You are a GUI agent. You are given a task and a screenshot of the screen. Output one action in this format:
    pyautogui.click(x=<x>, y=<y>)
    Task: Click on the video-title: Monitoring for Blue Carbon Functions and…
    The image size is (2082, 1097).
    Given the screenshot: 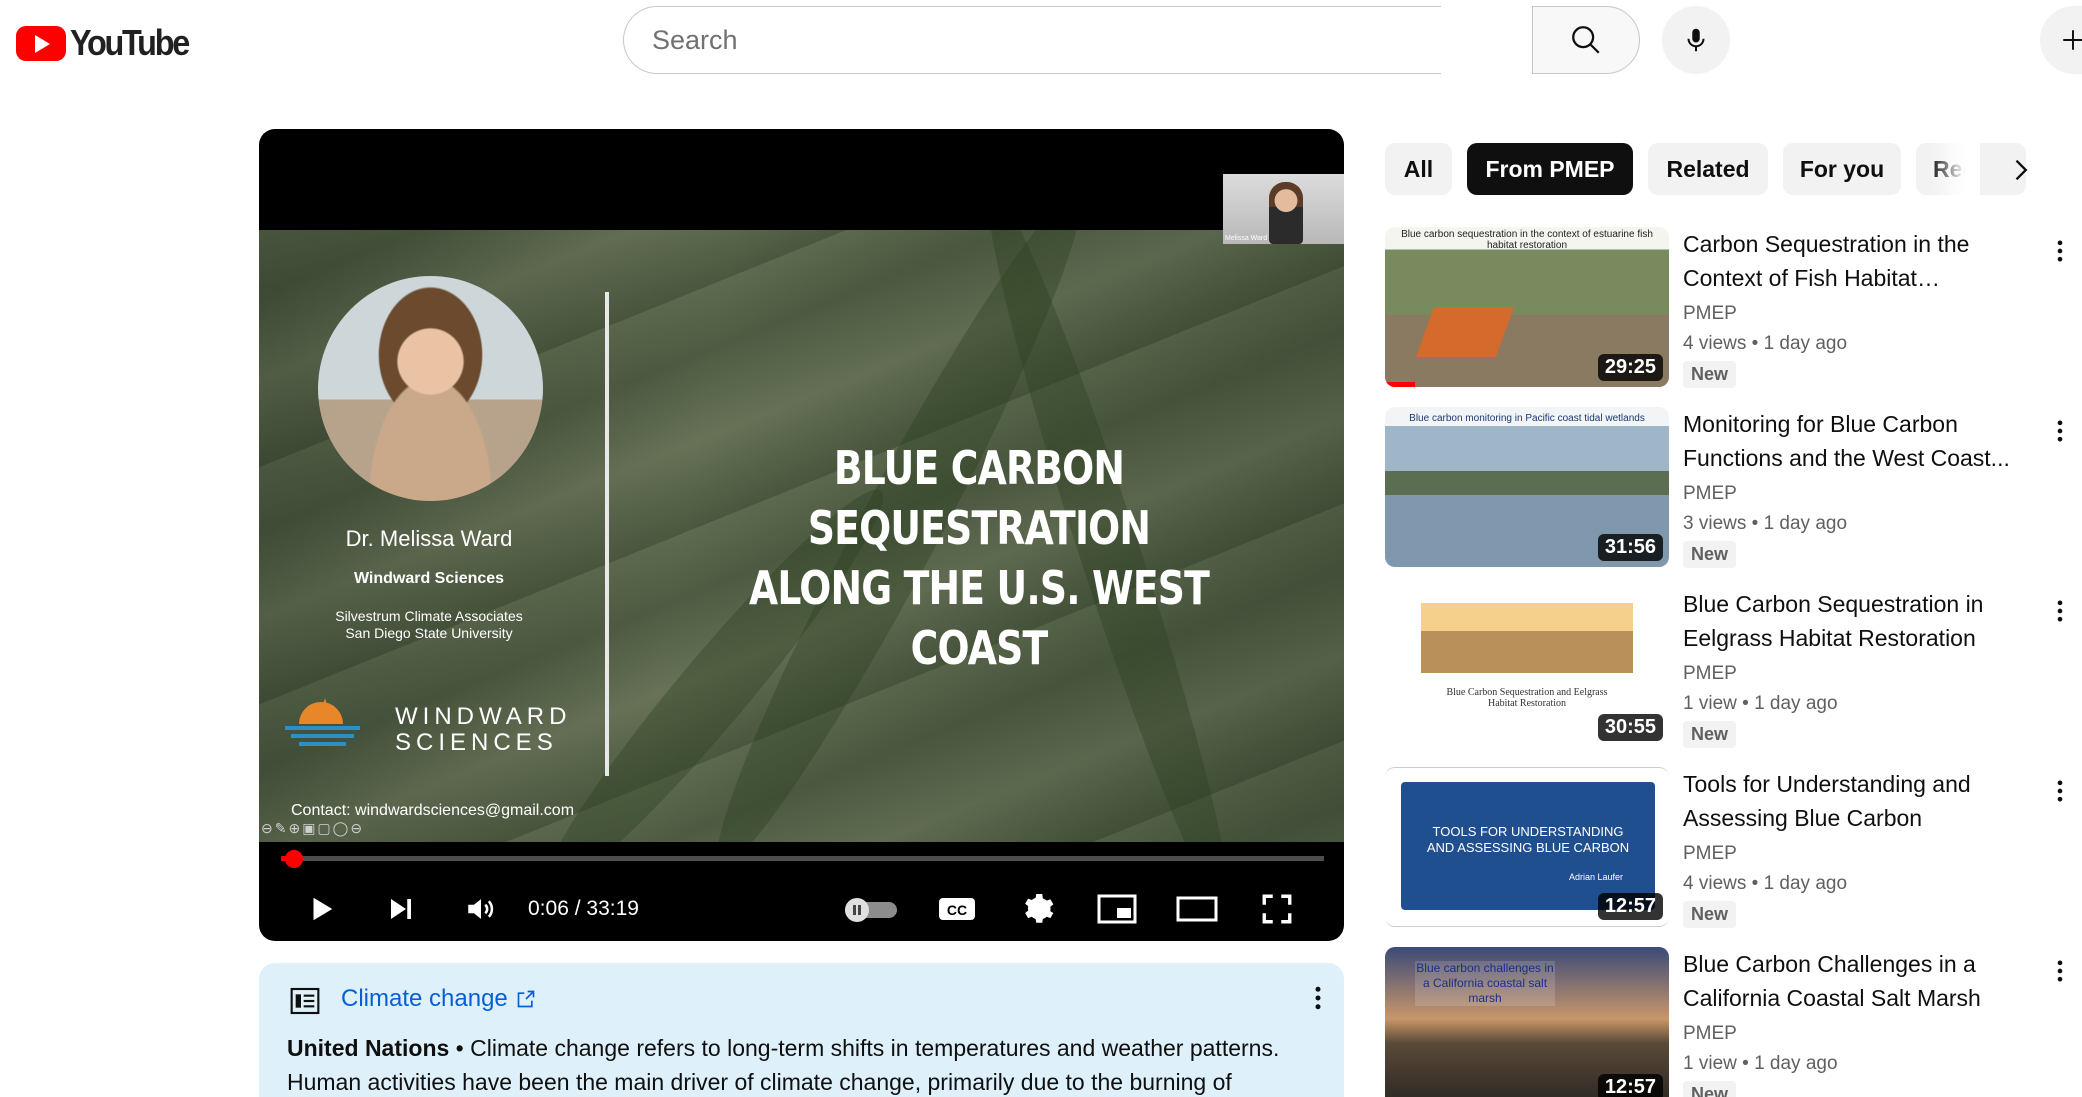 What is the action you would take?
    pyautogui.click(x=1858, y=441)
    